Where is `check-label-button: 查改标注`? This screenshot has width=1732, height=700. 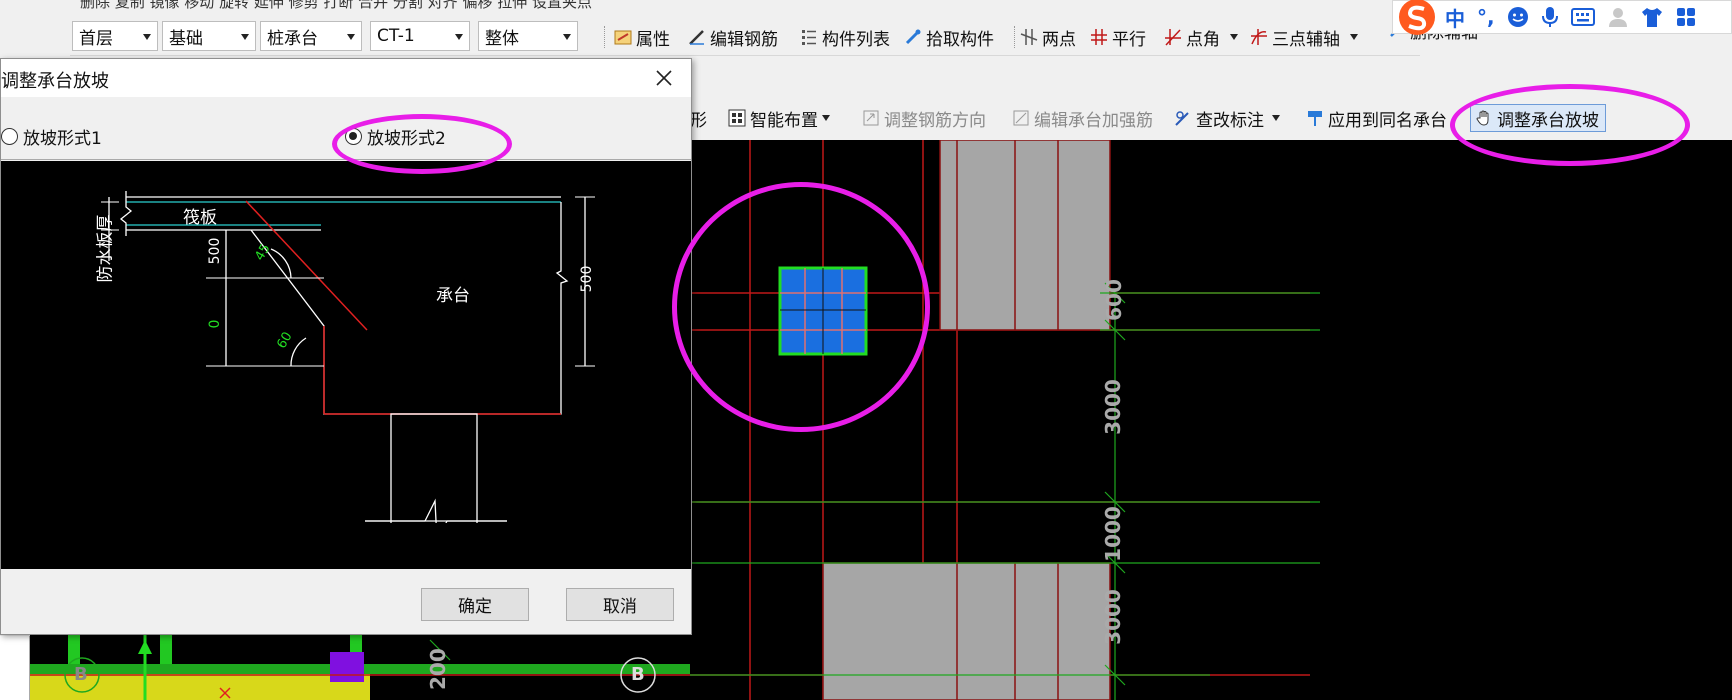
check-label-button: 查改标注 is located at coordinates (1227, 118).